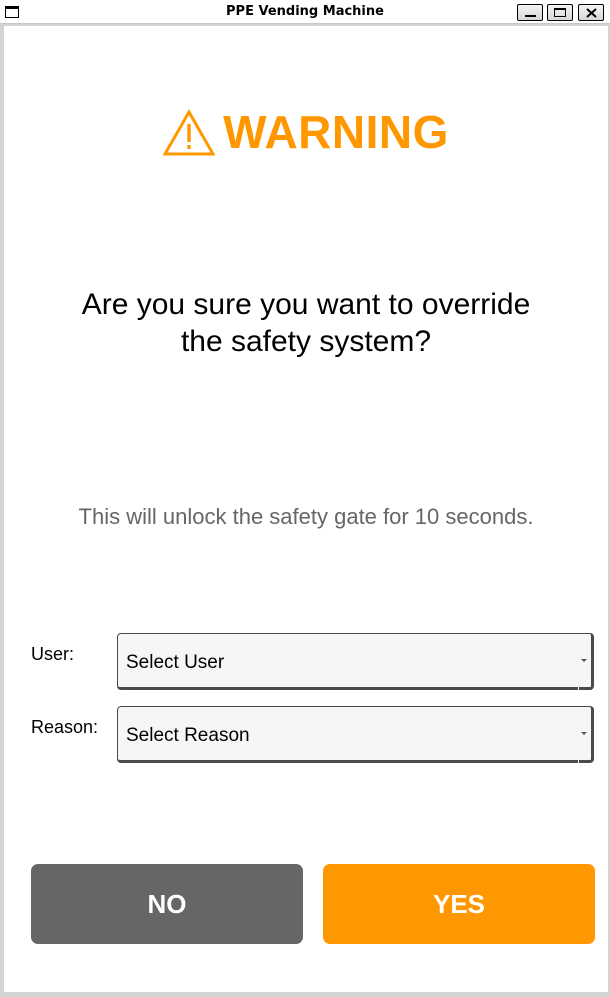  Describe the element at coordinates (530, 12) in the screenshot. I see `minimize-button` at that location.